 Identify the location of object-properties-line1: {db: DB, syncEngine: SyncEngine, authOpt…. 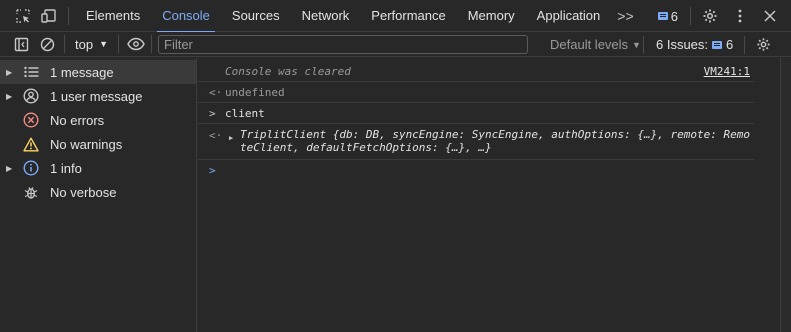
(538, 134).